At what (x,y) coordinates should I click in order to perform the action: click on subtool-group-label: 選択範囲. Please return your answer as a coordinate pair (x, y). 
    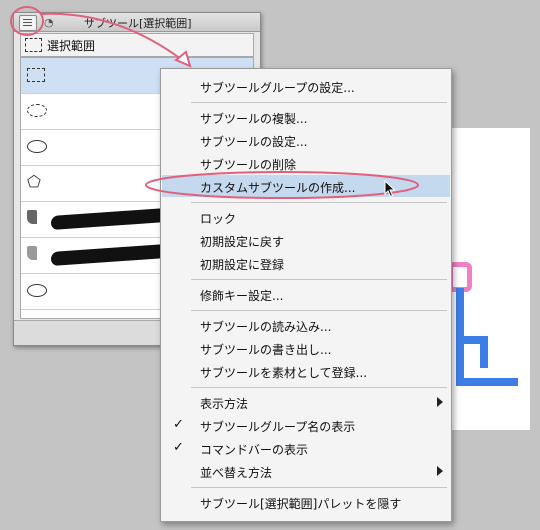
    Looking at the image, I should click on (71, 46).